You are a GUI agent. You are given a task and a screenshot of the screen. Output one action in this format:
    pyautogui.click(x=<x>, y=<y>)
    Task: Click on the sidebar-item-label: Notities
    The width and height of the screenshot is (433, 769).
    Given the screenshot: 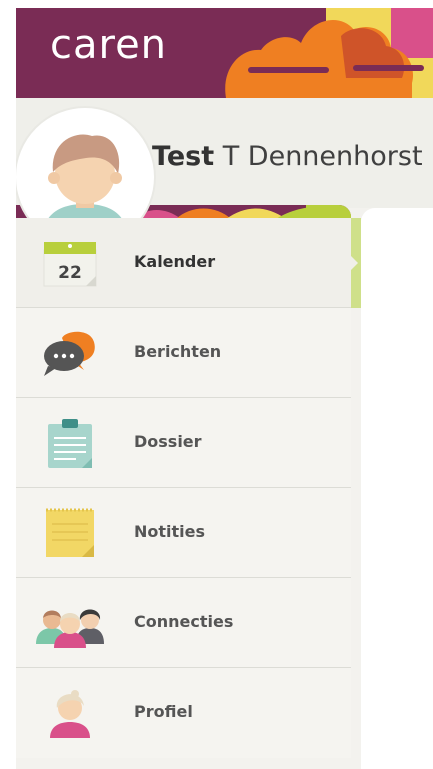 What is the action you would take?
    pyautogui.click(x=170, y=531)
    